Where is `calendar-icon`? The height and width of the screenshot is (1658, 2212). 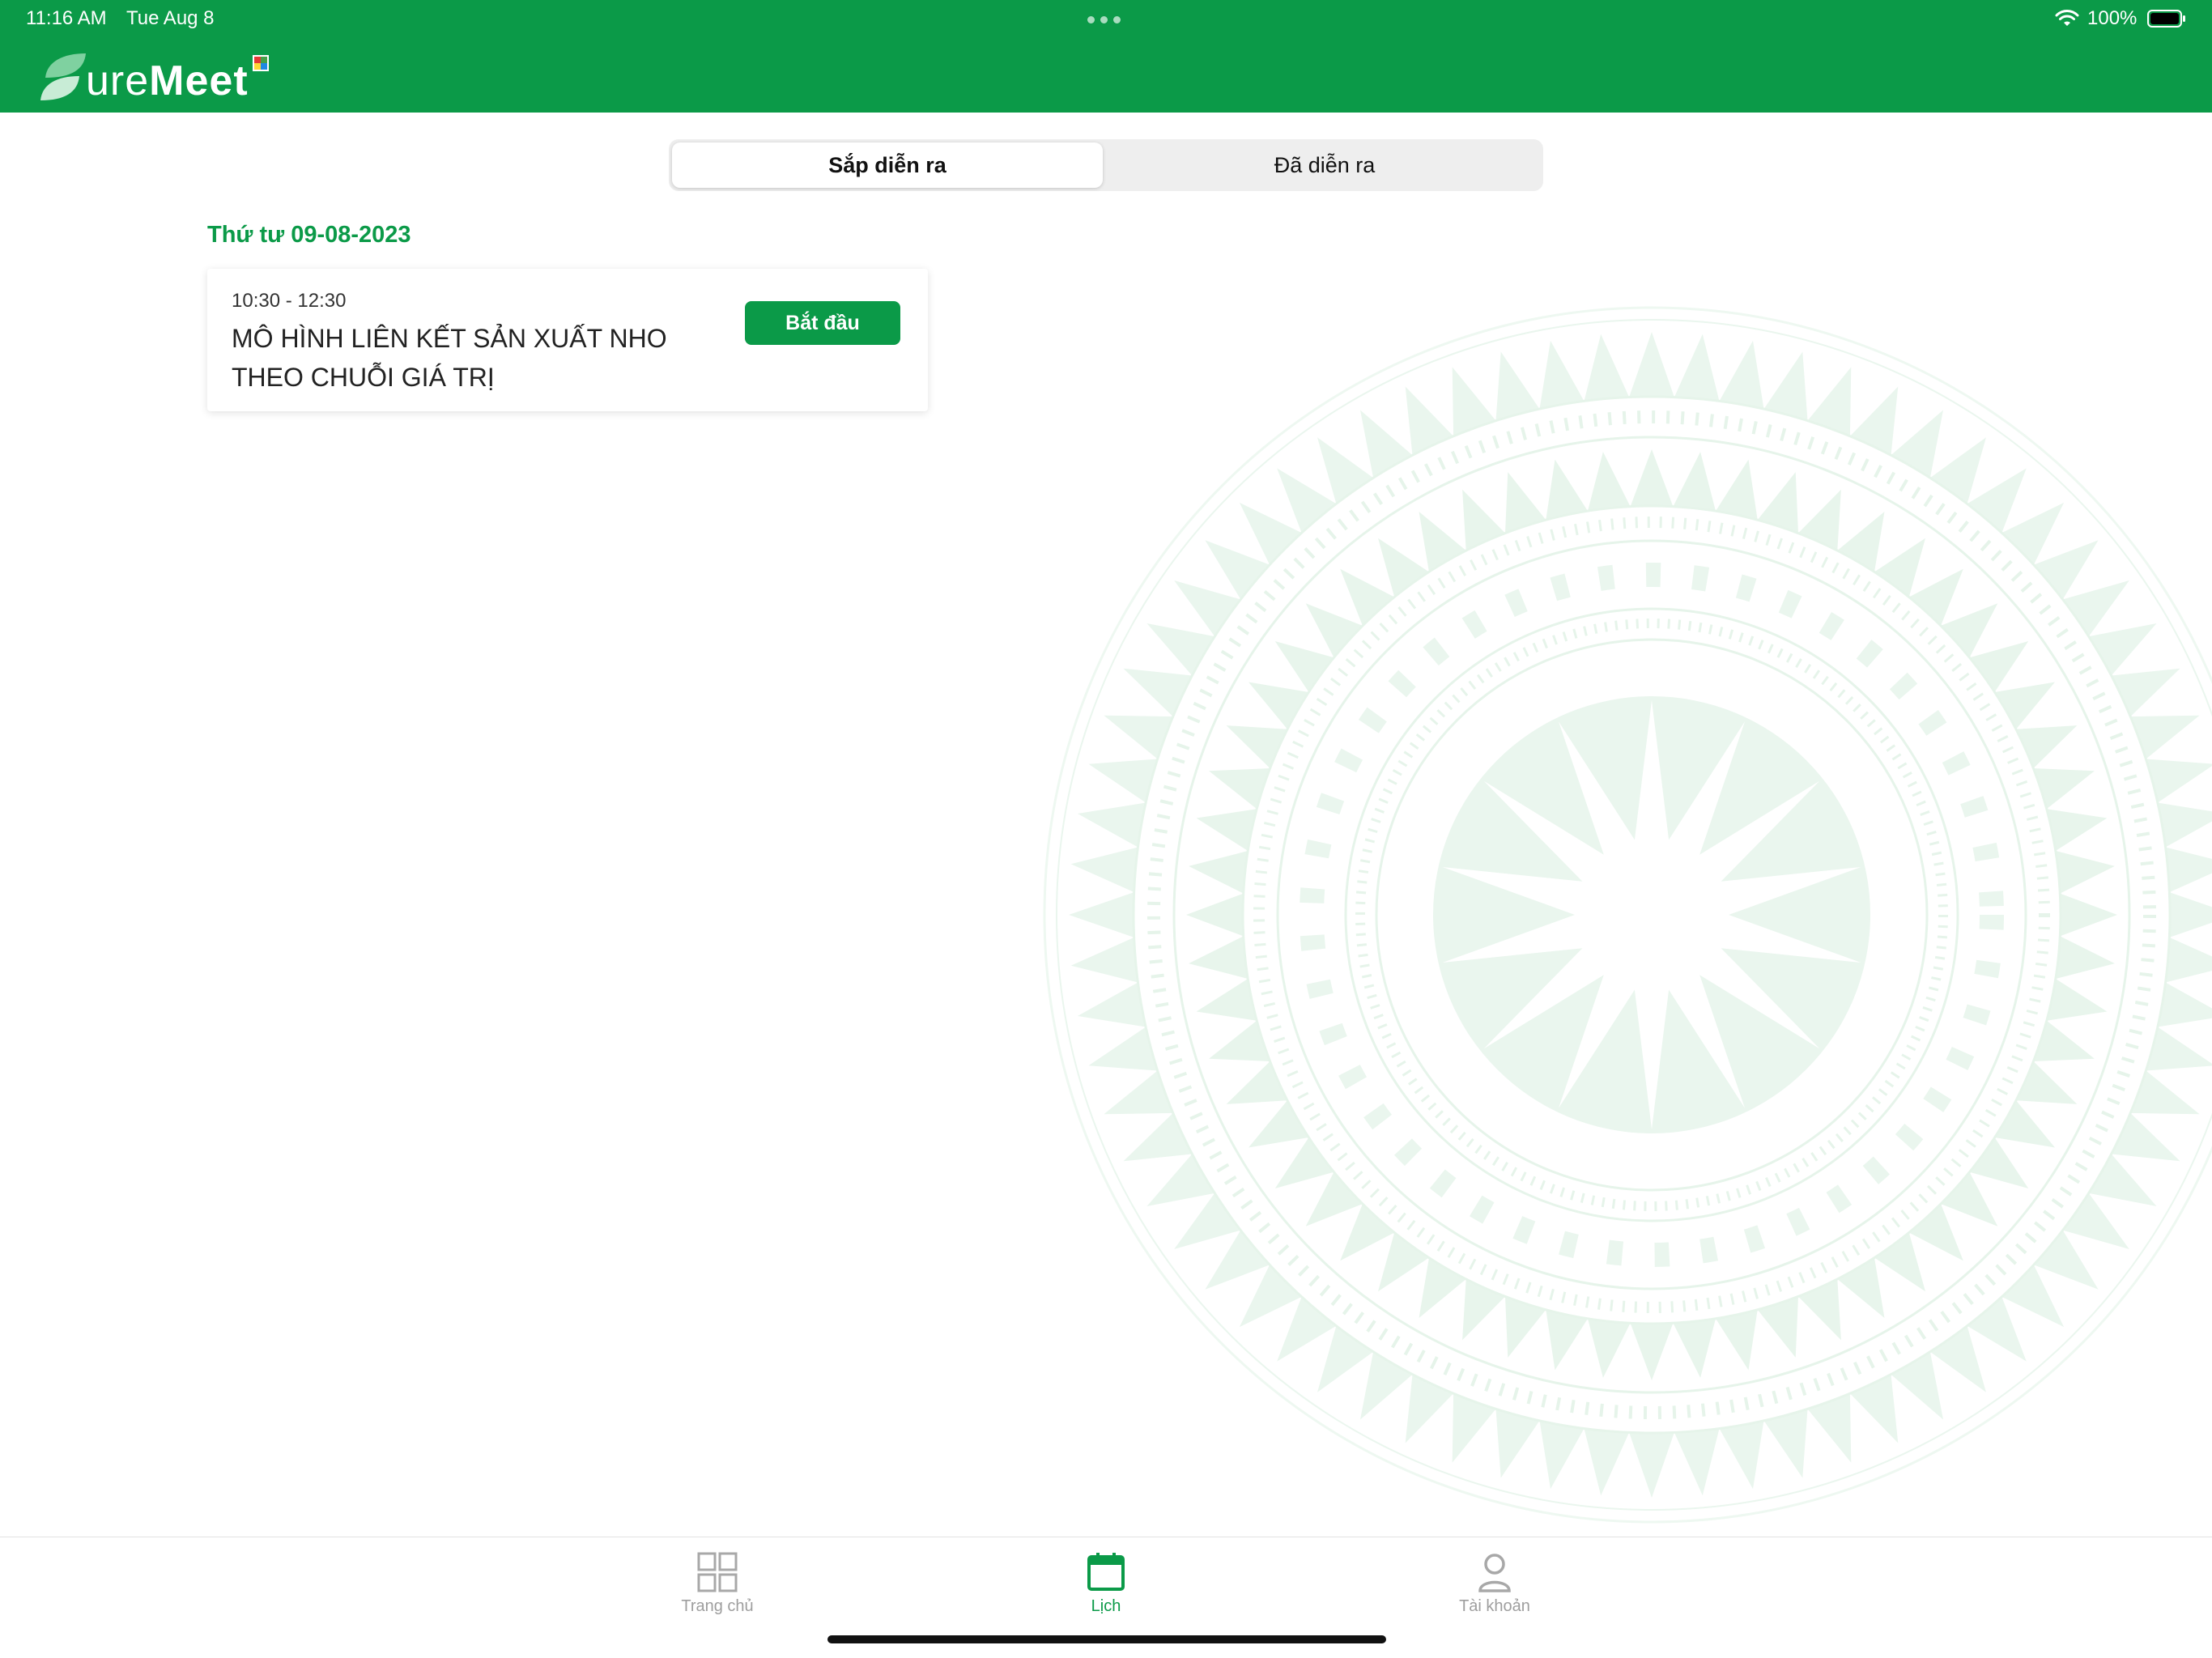
calendar-icon is located at coordinates (1106, 1572).